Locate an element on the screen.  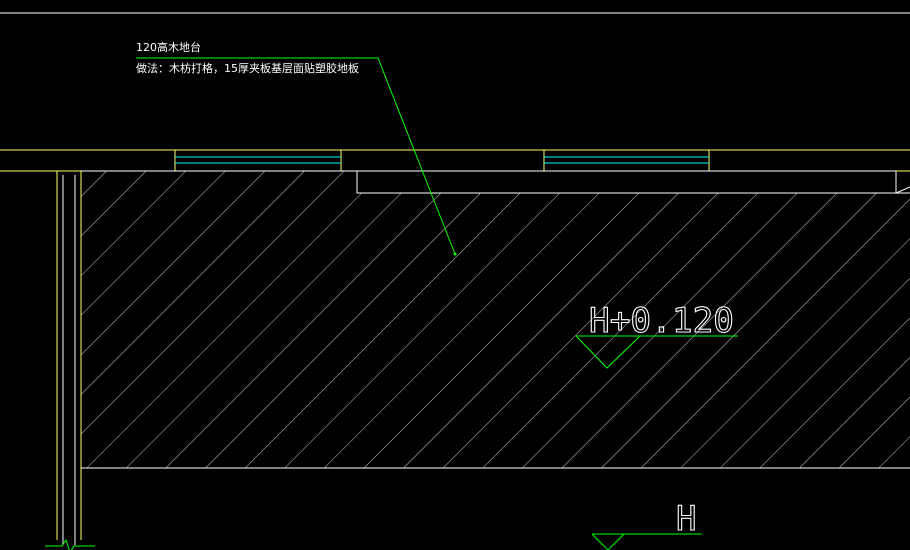
annotation-method: 做法：木枋打格，15厚夹板基层面贴塑胶地板 is located at coordinates (247, 68).